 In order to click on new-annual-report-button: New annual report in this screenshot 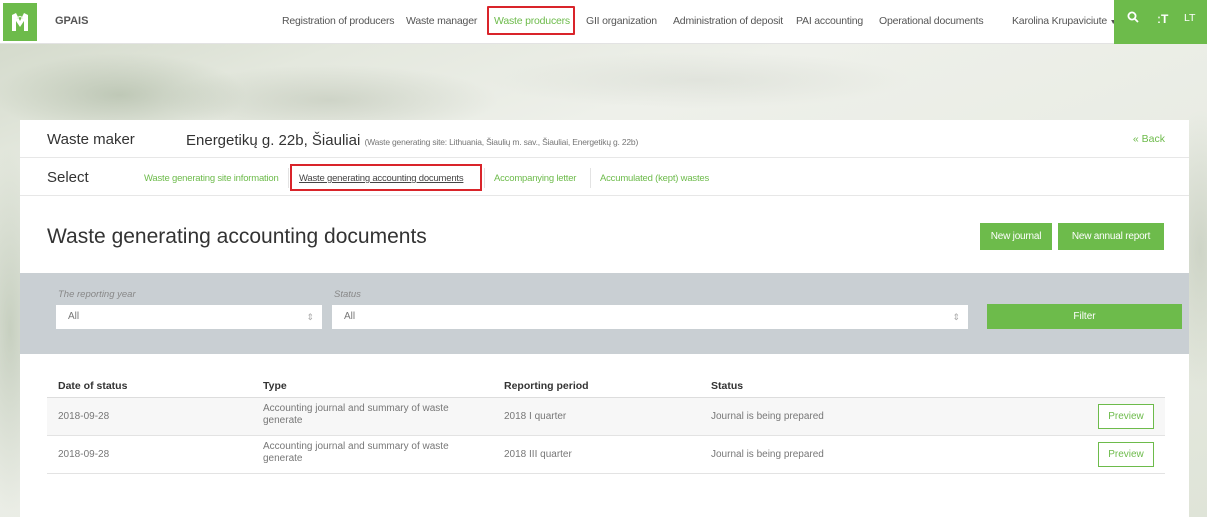, I will do `click(1111, 236)`.